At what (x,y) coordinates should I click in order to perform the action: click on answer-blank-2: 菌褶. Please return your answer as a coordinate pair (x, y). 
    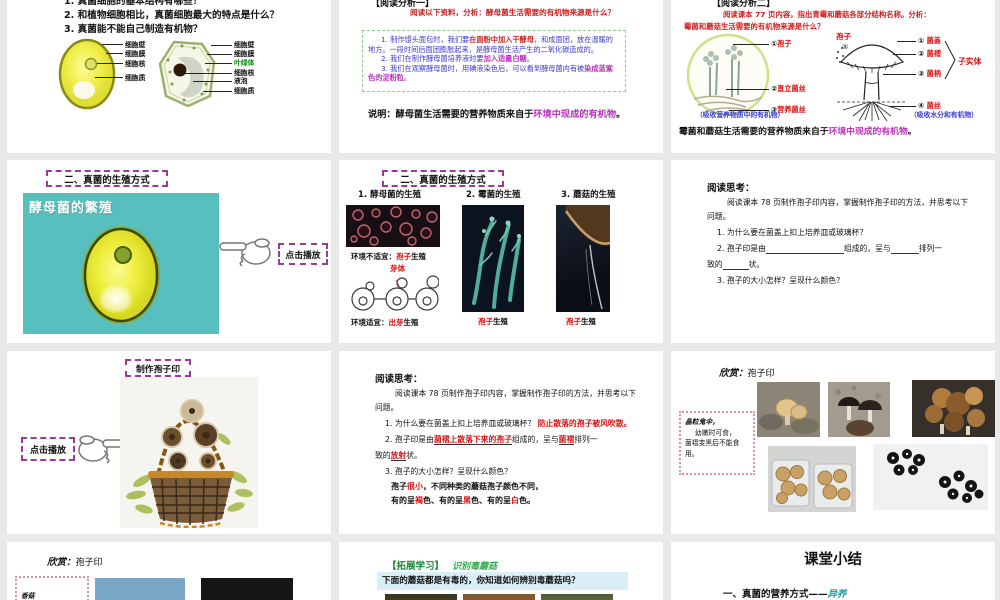
    Looking at the image, I should click on (566, 440).